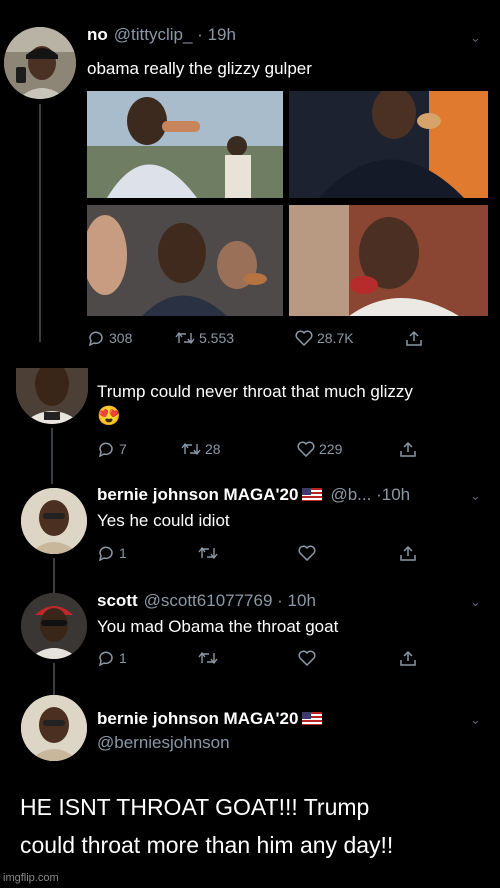 This screenshot has height=888, width=500. What do you see at coordinates (213, 449) in the screenshot?
I see `retweet-count: 28` at bounding box center [213, 449].